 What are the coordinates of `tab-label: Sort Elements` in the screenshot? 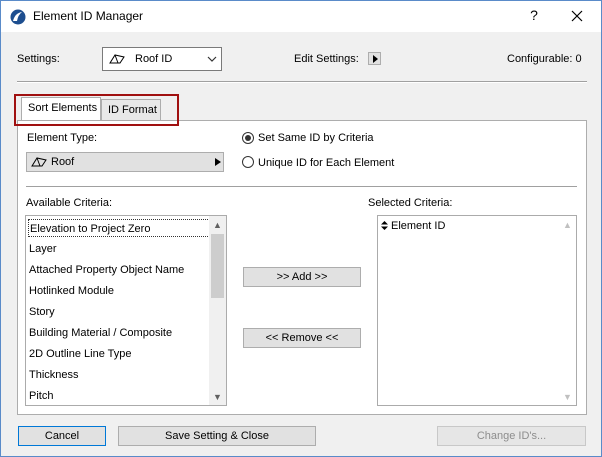 It's located at (63, 108).